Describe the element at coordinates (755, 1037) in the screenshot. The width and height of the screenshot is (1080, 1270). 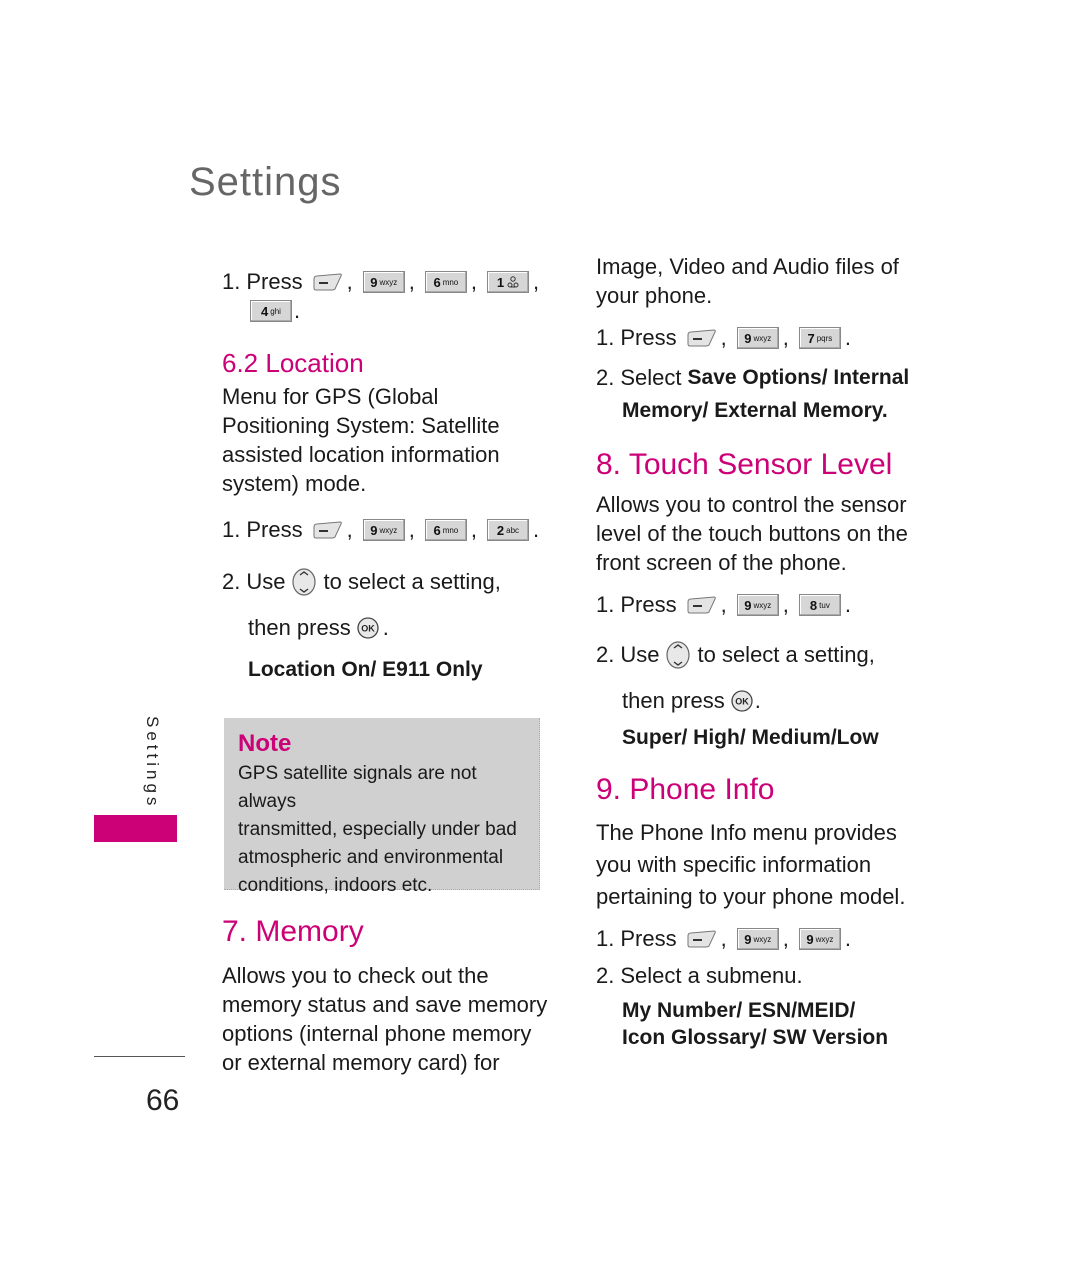
I see `phone-info-options-line2: Icon Glossary/ SW Version` at that location.